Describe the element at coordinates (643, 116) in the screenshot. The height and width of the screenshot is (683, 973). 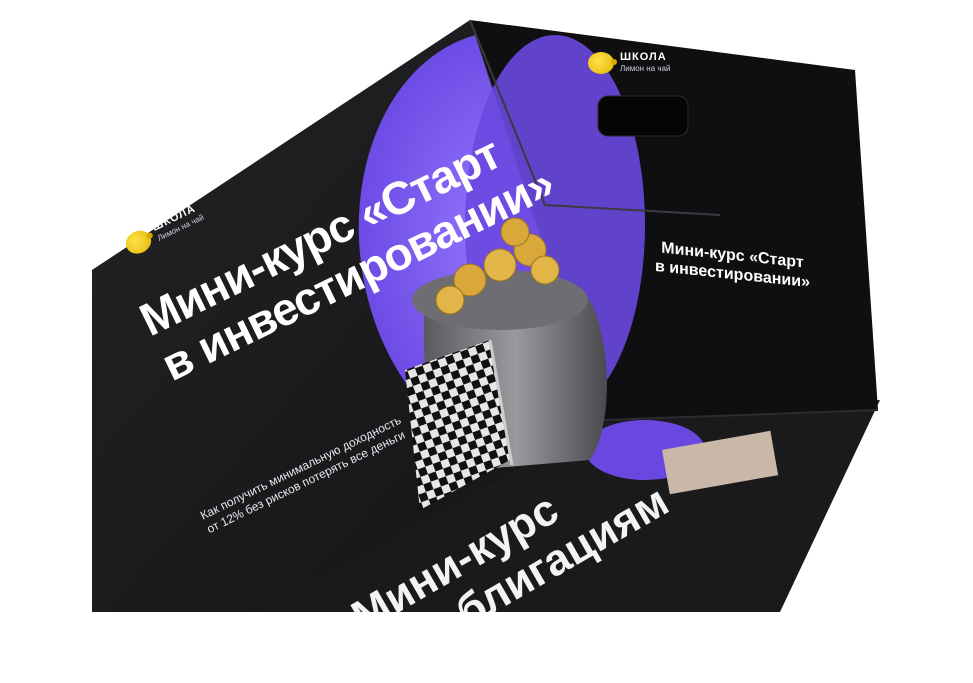
I see `handle-hole` at that location.